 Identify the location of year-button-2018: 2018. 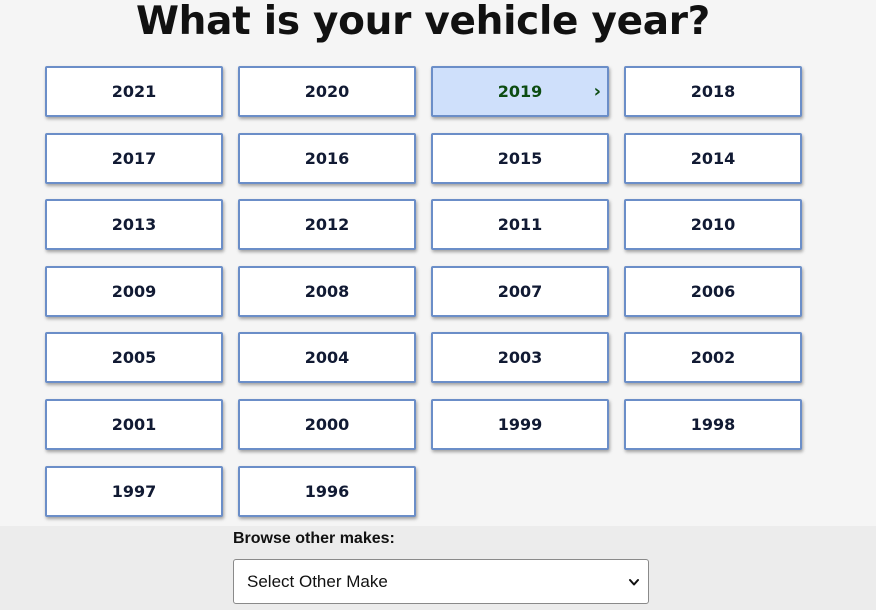
(713, 91).